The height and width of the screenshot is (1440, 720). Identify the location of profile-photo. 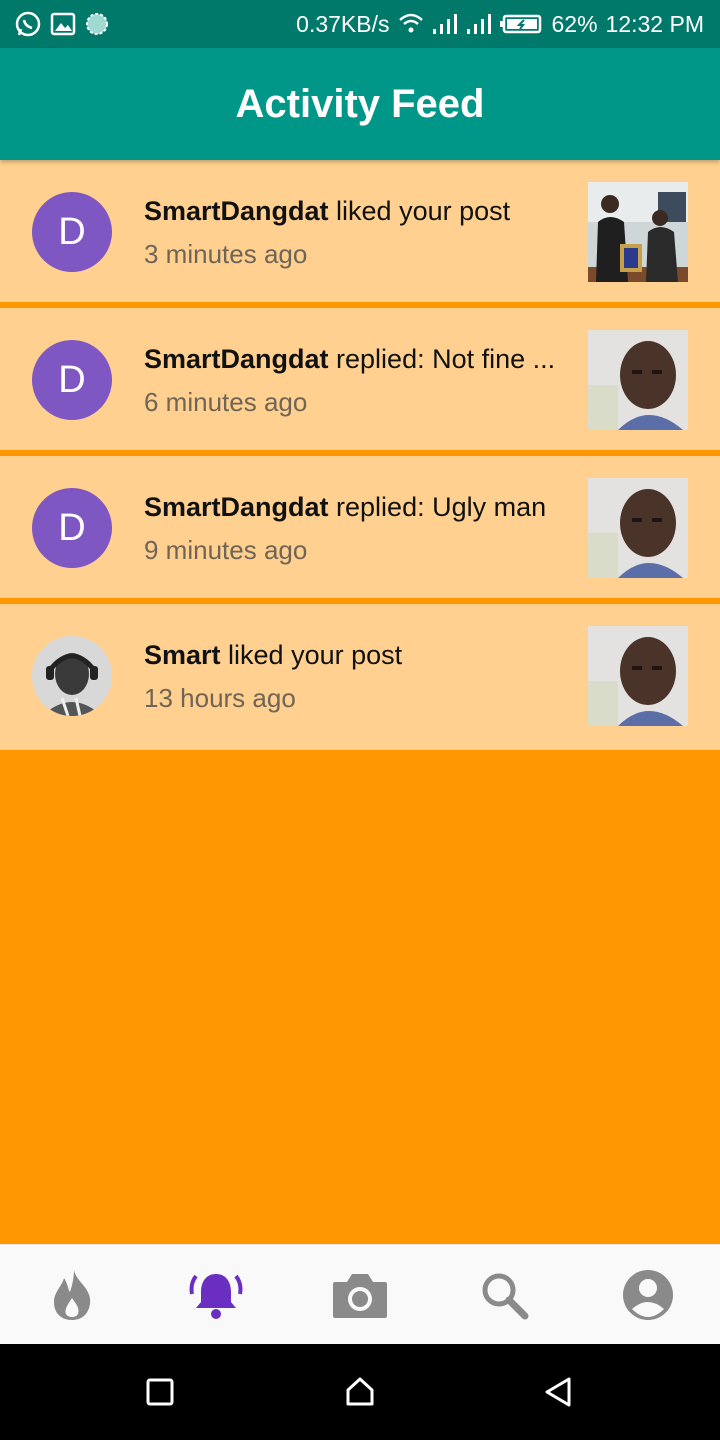
(72, 676).